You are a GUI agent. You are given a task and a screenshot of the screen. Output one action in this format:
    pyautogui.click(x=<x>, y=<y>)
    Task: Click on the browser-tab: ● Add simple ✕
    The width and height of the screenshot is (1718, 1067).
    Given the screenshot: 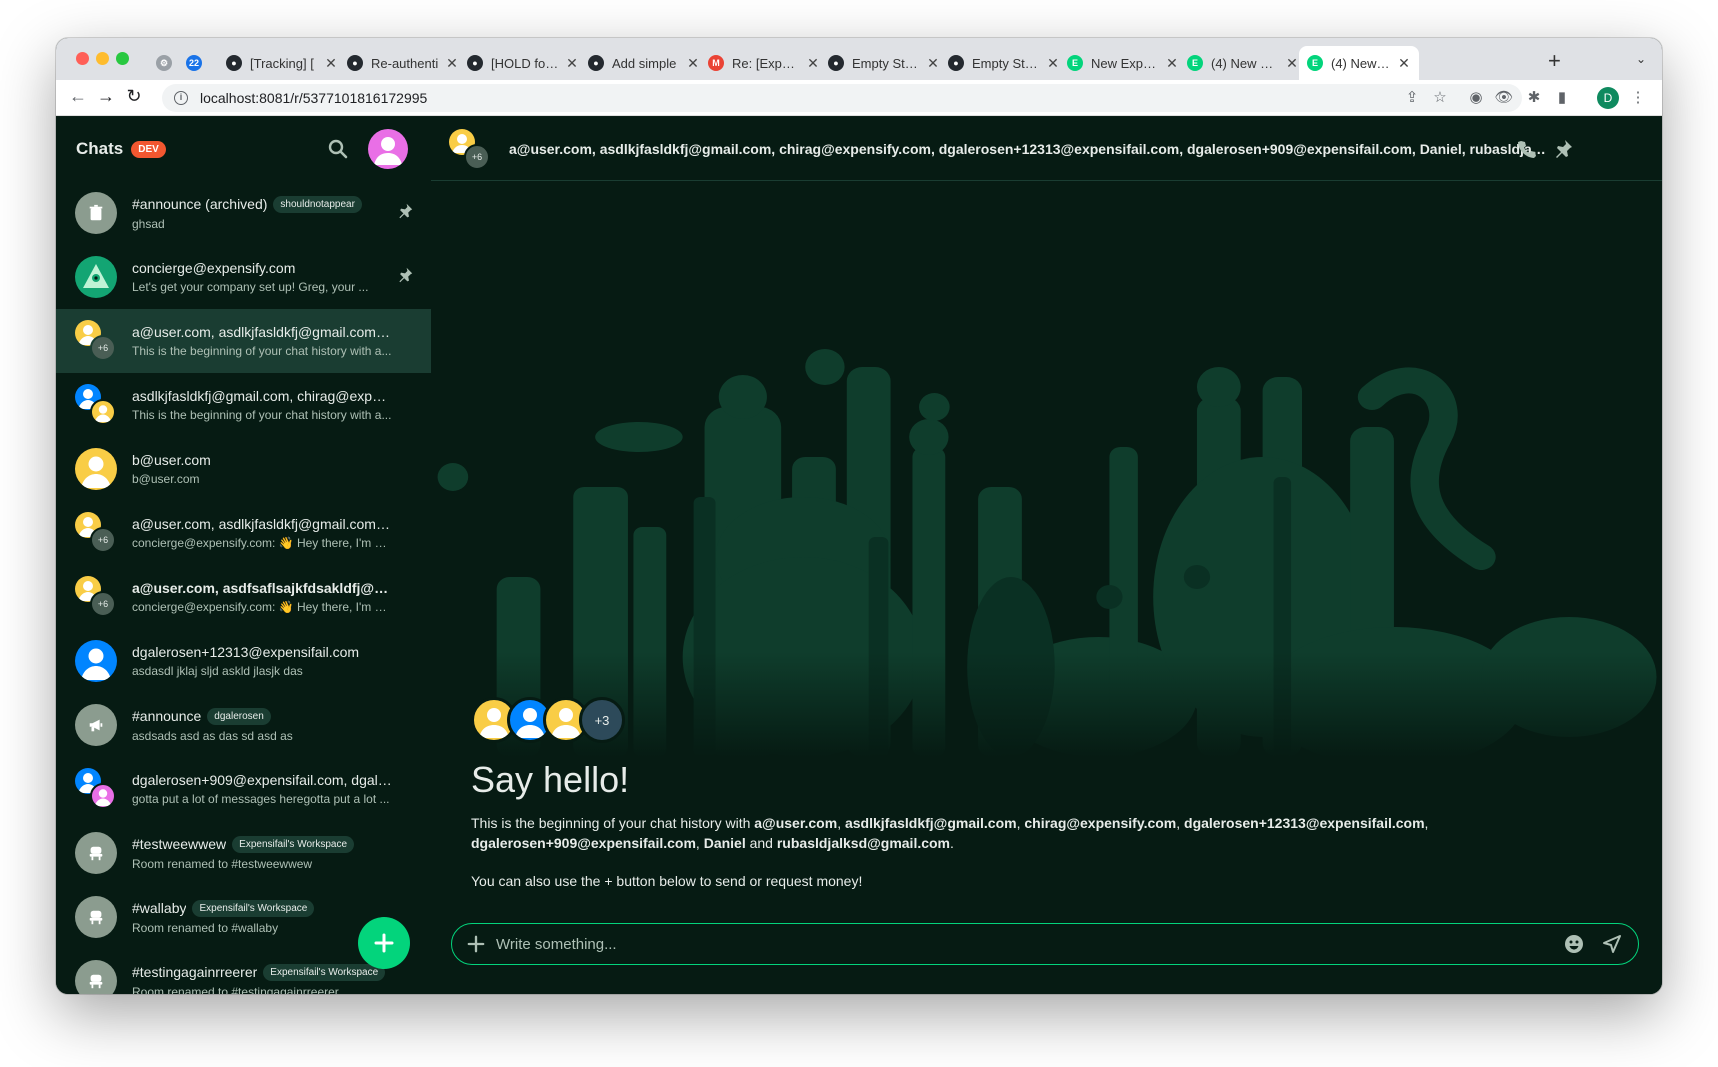 What is the action you would take?
    pyautogui.click(x=644, y=63)
    